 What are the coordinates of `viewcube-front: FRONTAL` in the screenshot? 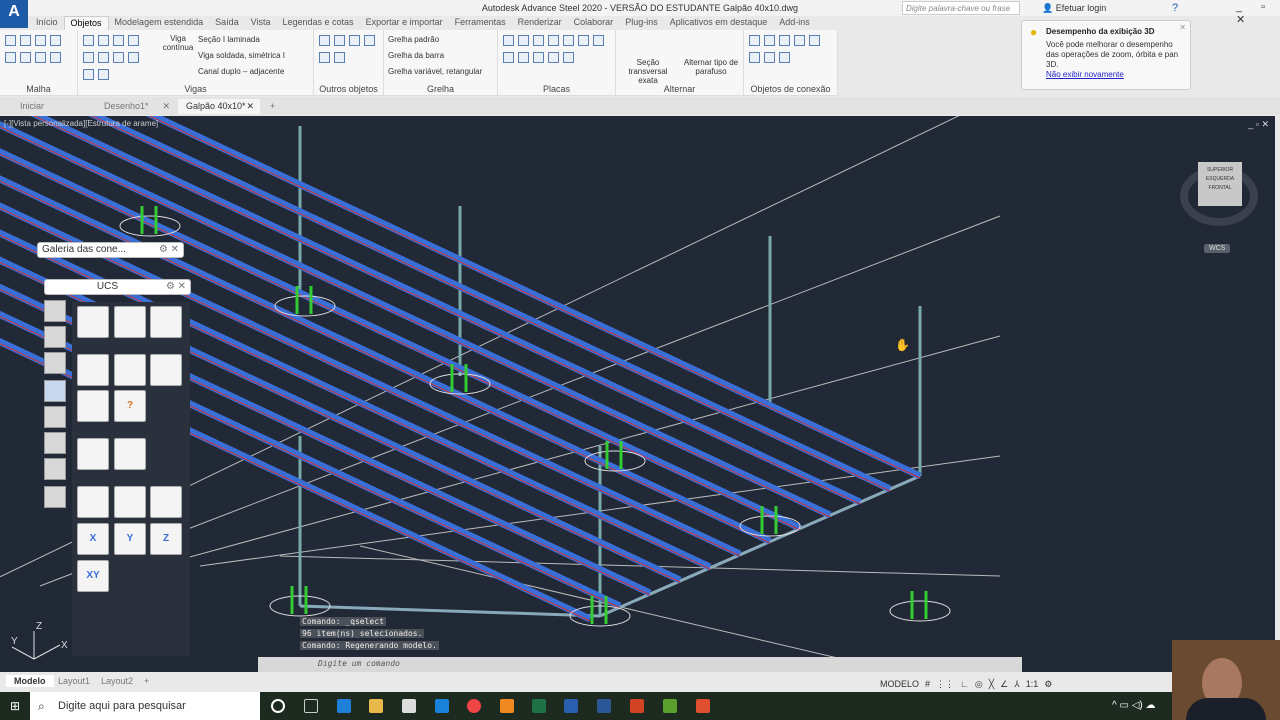 It's located at (1220, 188).